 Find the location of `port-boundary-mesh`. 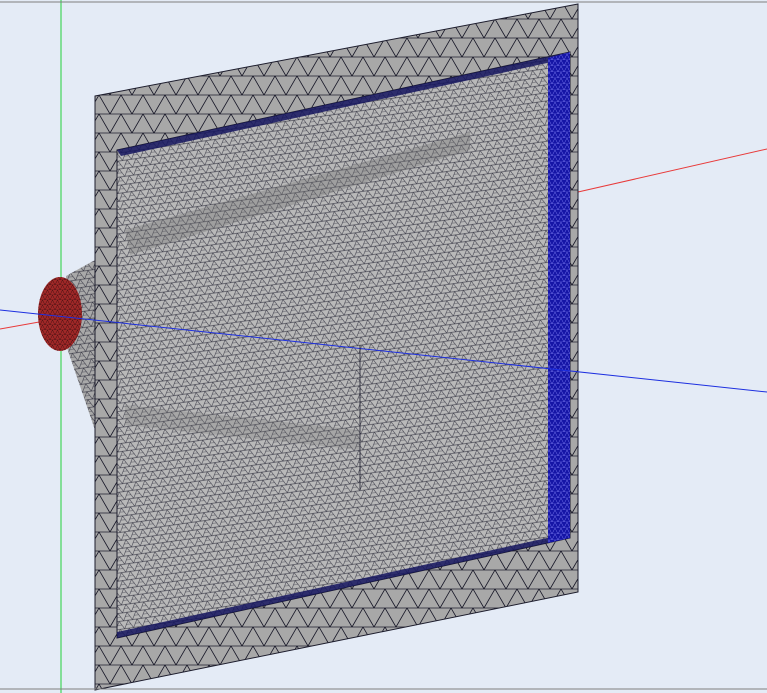

port-boundary-mesh is located at coordinates (60, 314).